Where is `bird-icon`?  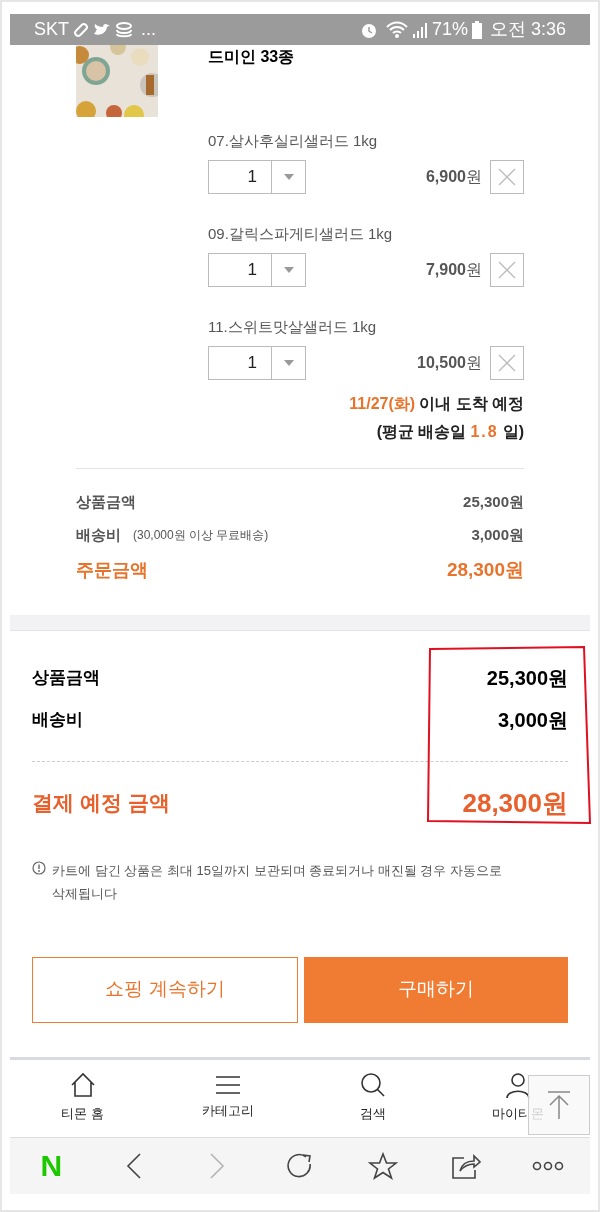
bird-icon is located at coordinates (102, 29).